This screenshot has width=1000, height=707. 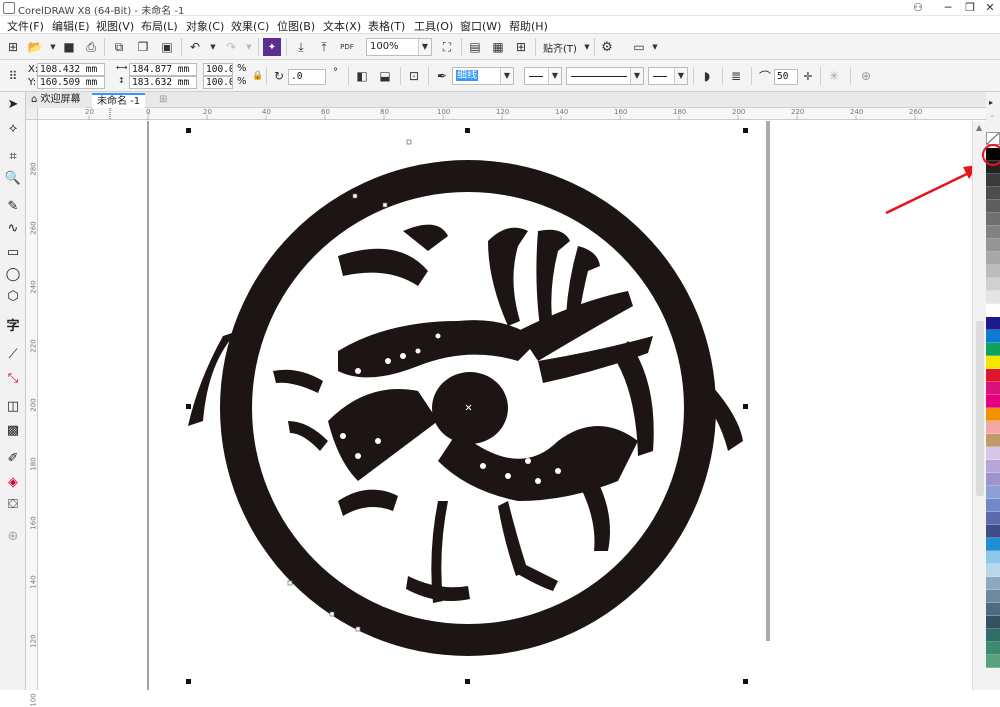 I want to click on menu-effects: 效果(C), so click(x=250, y=26).